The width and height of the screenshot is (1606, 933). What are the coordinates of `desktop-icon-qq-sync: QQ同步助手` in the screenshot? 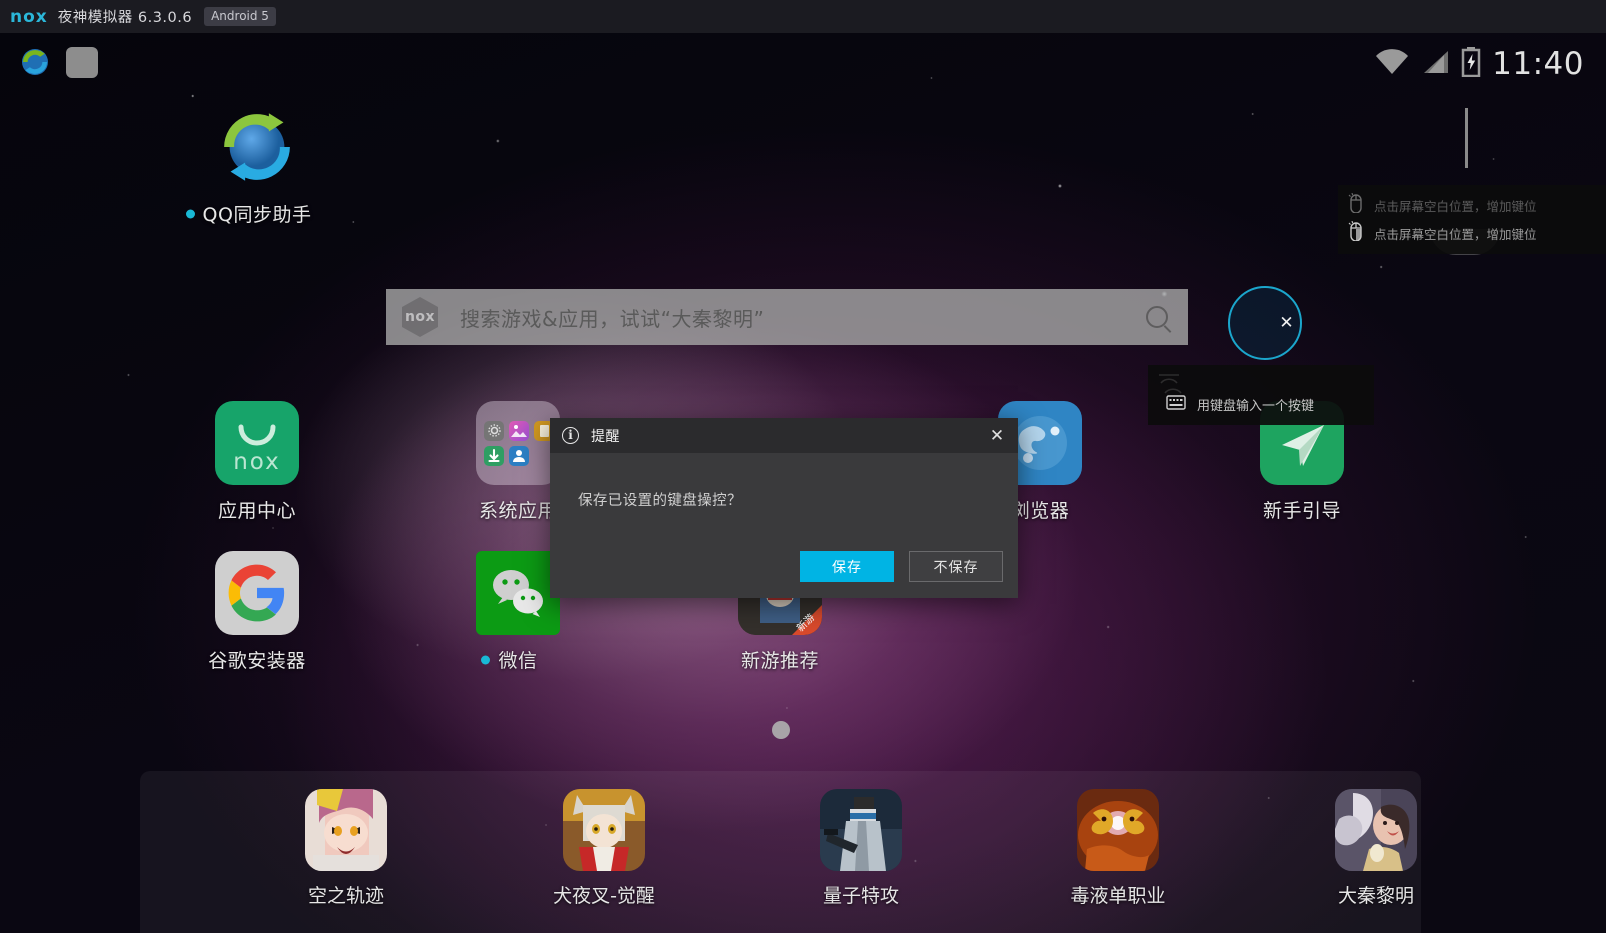 It's located at (257, 166).